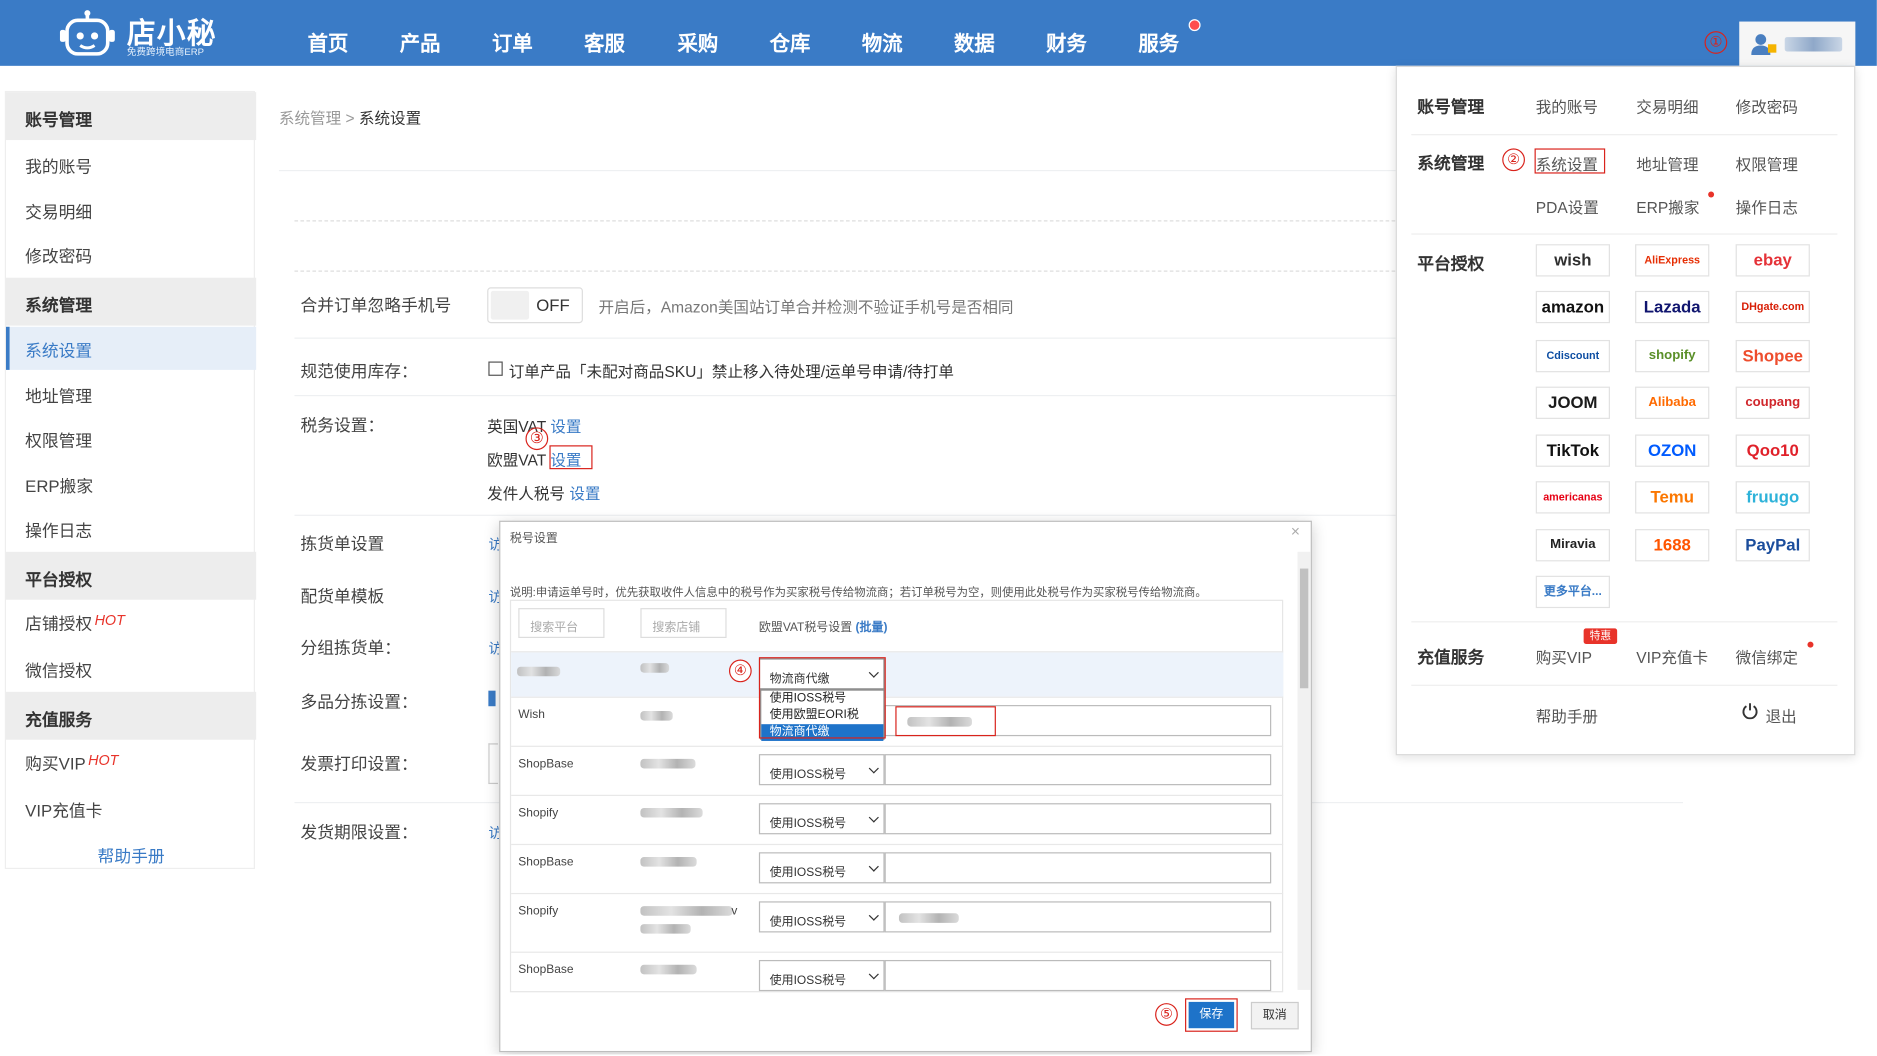 The image size is (1877, 1056). What do you see at coordinates (1295, 531) in the screenshot?
I see `close-icon: ×` at bounding box center [1295, 531].